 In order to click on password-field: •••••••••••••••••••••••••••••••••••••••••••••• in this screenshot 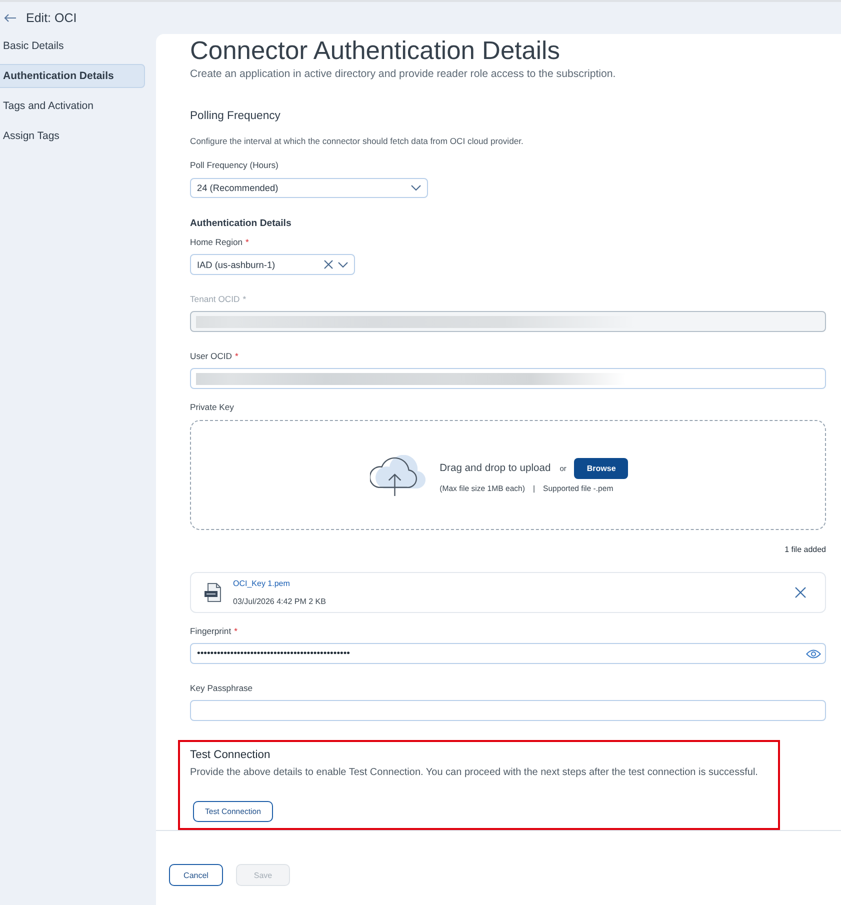, I will do `click(508, 653)`.